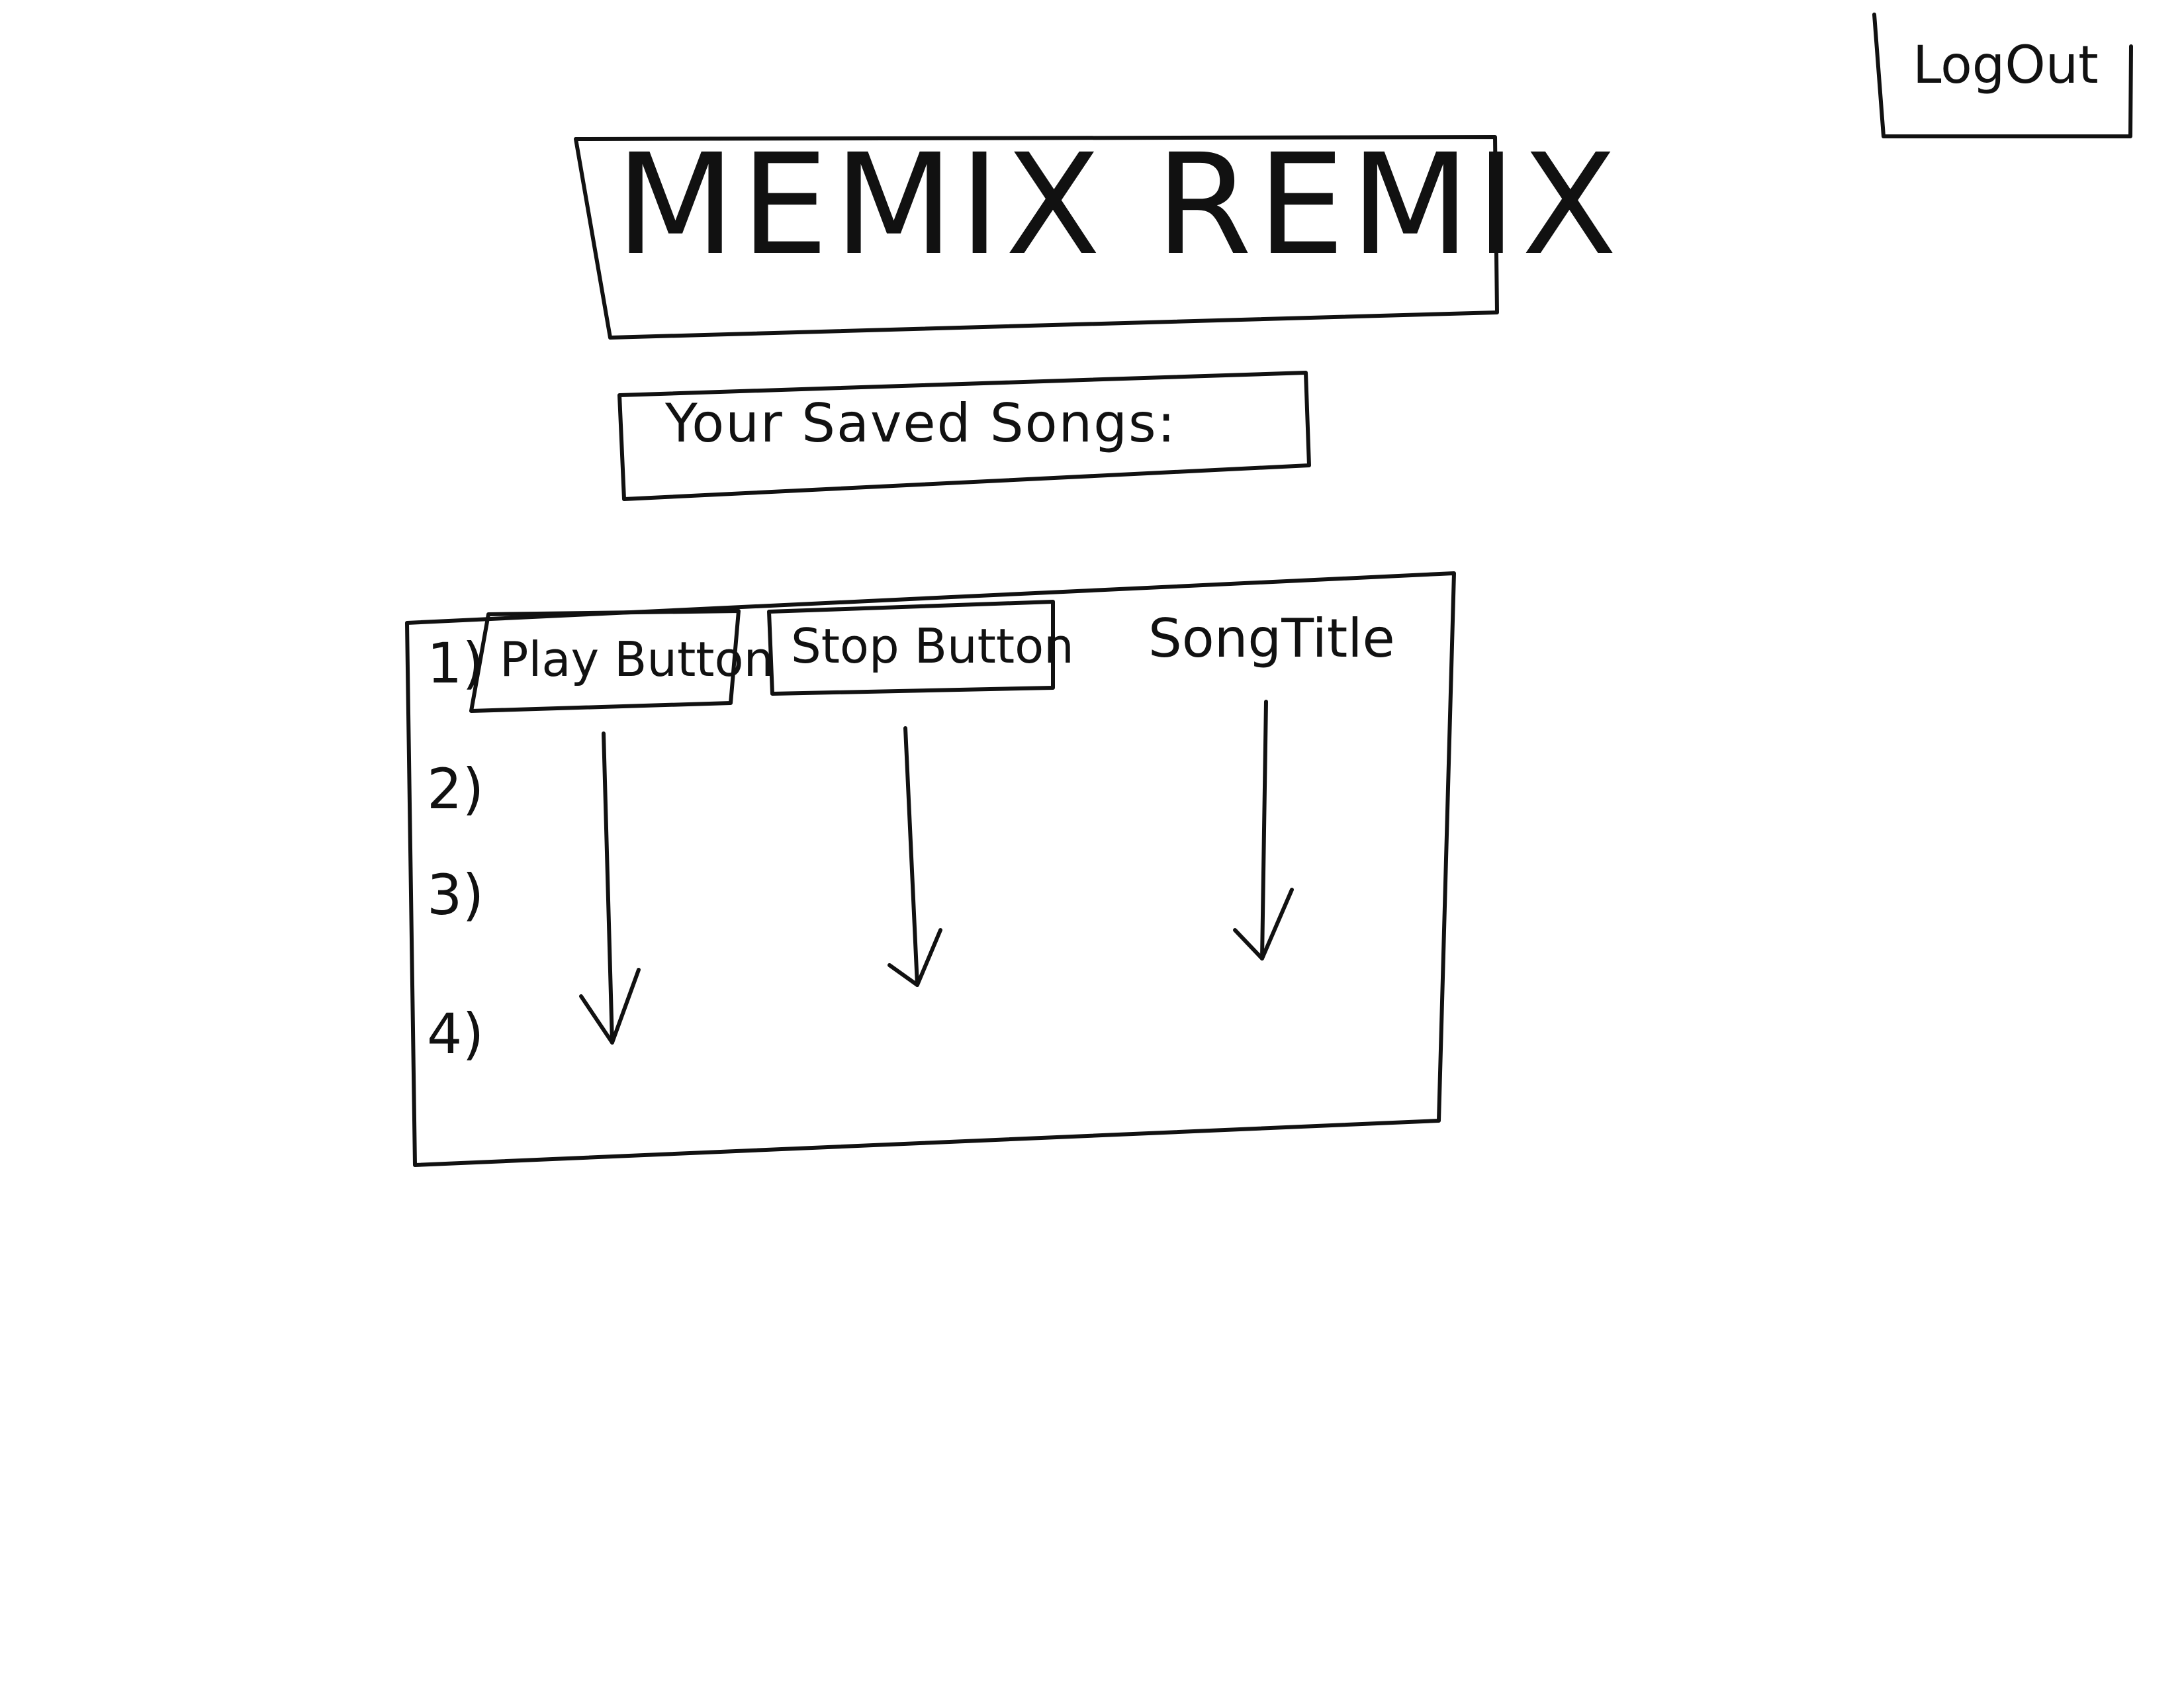 The image size is (2184, 1688). What do you see at coordinates (933, 646) in the screenshot?
I see `stop-button-label: Stop Button` at bounding box center [933, 646].